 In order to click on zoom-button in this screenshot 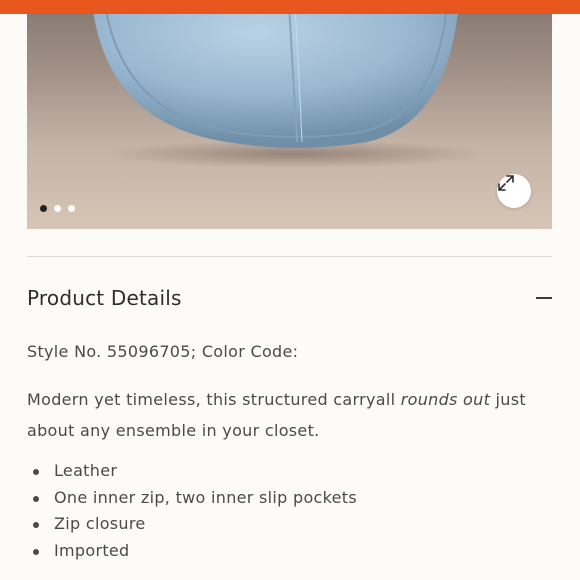, I will do `click(514, 191)`.